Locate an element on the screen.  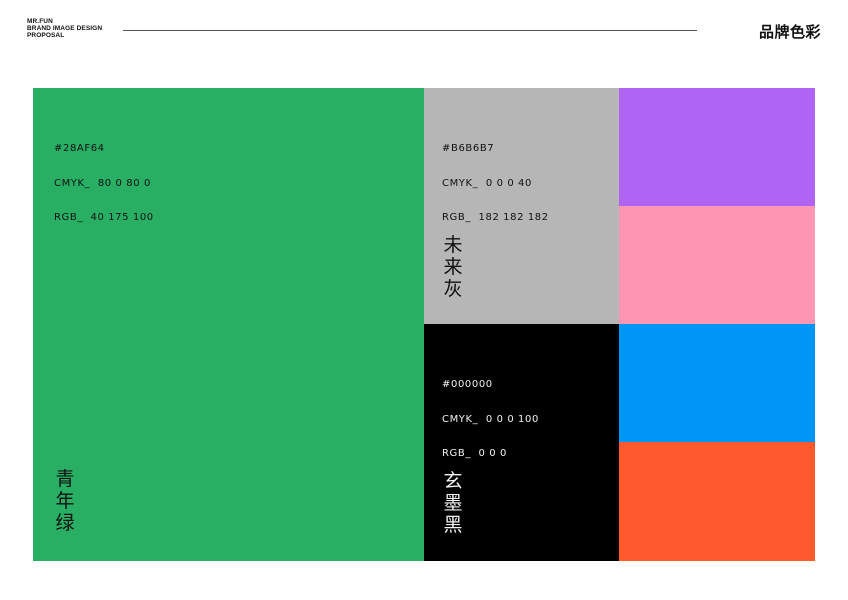
color-name-char: 墨 is located at coordinates (453, 503).